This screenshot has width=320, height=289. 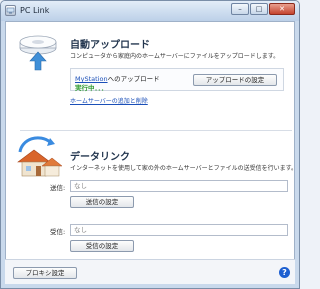 I want to click on receive-field: なし, so click(x=179, y=230).